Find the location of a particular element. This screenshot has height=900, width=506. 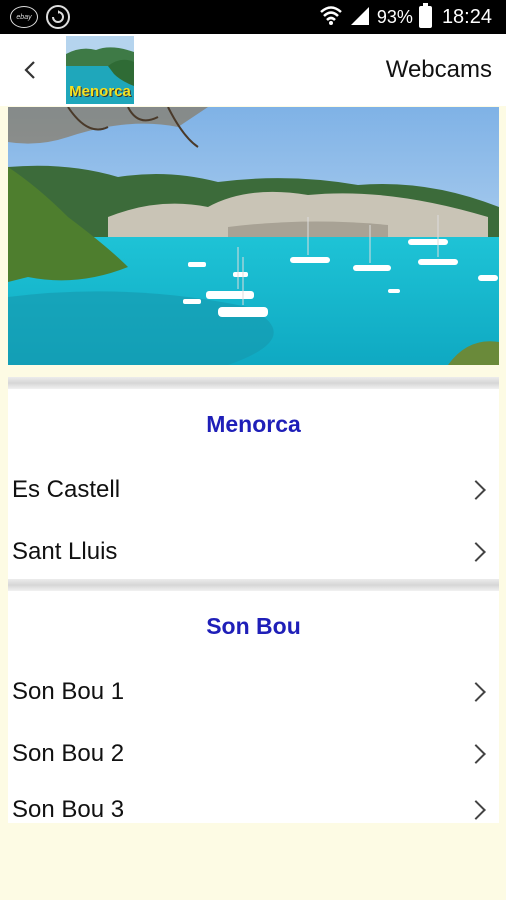

signal-icon is located at coordinates (360, 17).